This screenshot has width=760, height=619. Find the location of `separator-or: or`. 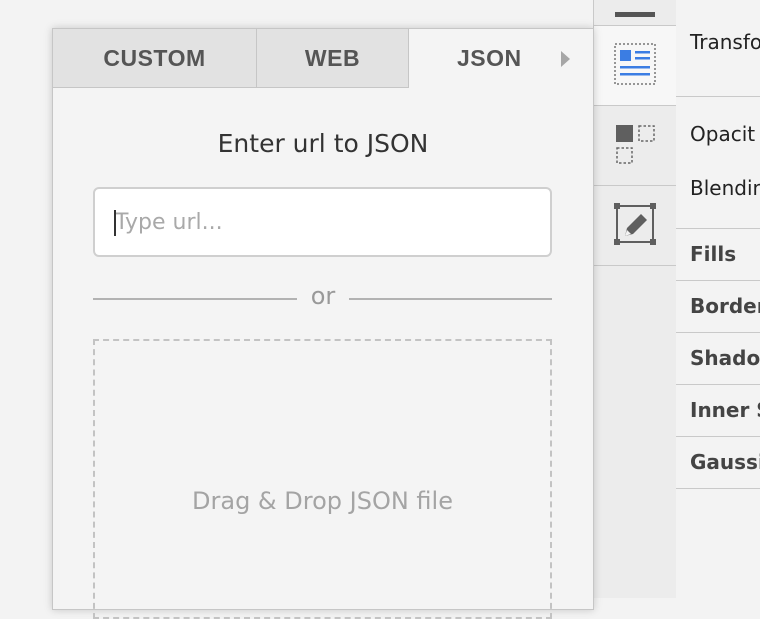

separator-or: or is located at coordinates (323, 296).